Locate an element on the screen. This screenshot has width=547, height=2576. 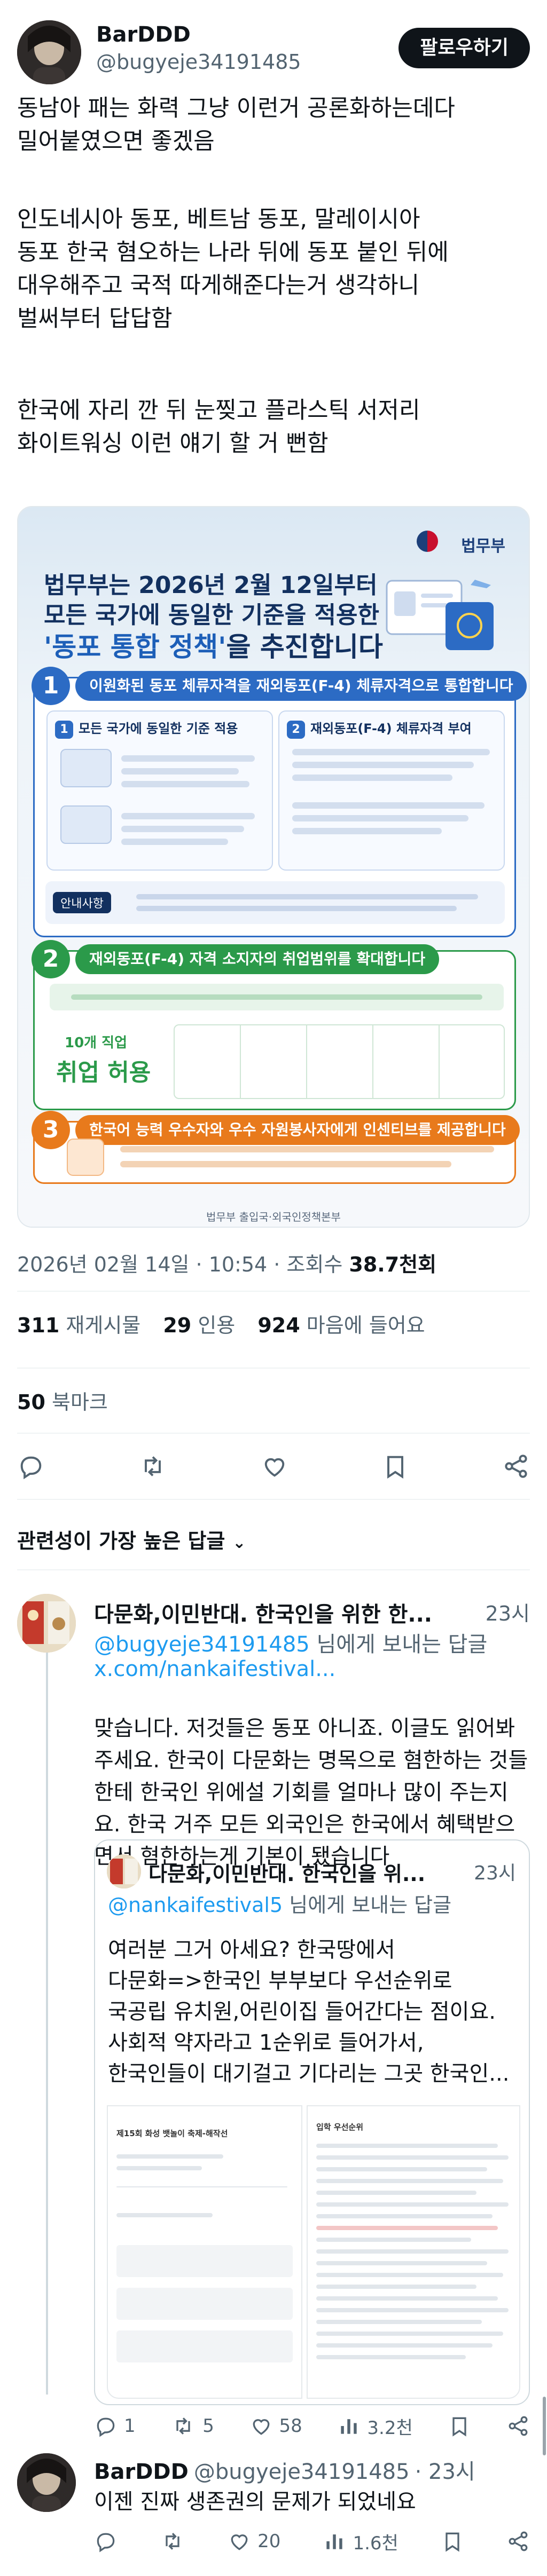
notice-tag: 안내사항 is located at coordinates (82, 902).